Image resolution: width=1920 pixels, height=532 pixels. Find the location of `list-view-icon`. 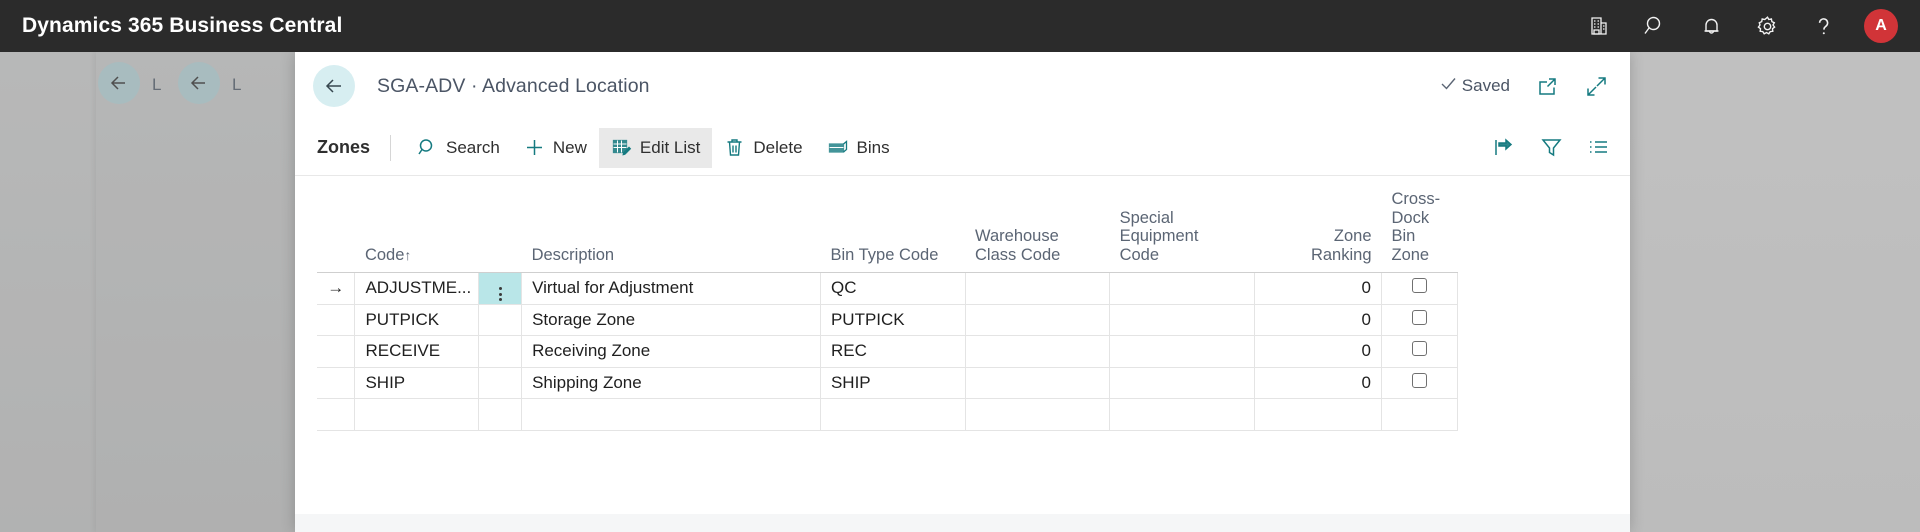

list-view-icon is located at coordinates (1598, 147).